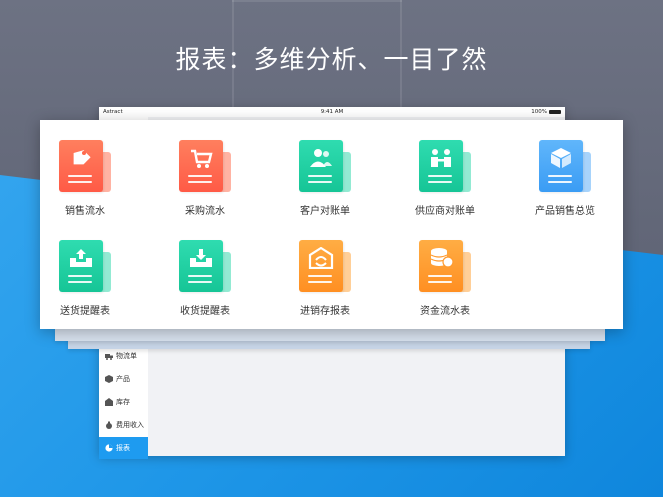  Describe the element at coordinates (205, 211) in the screenshot. I see `report-label: 采购流水` at that location.